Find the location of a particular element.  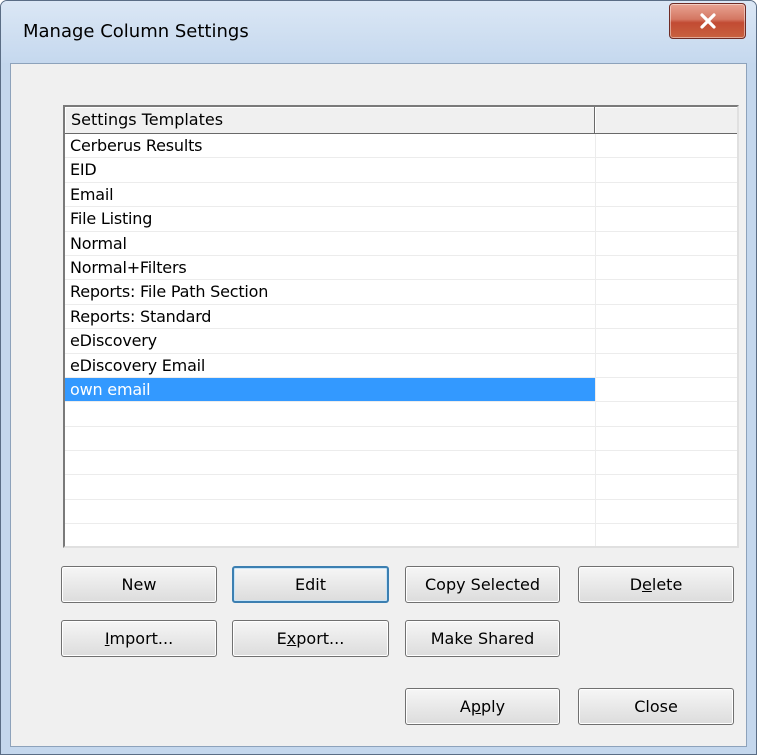

list-item: eDiscovery is located at coordinates (401, 341).